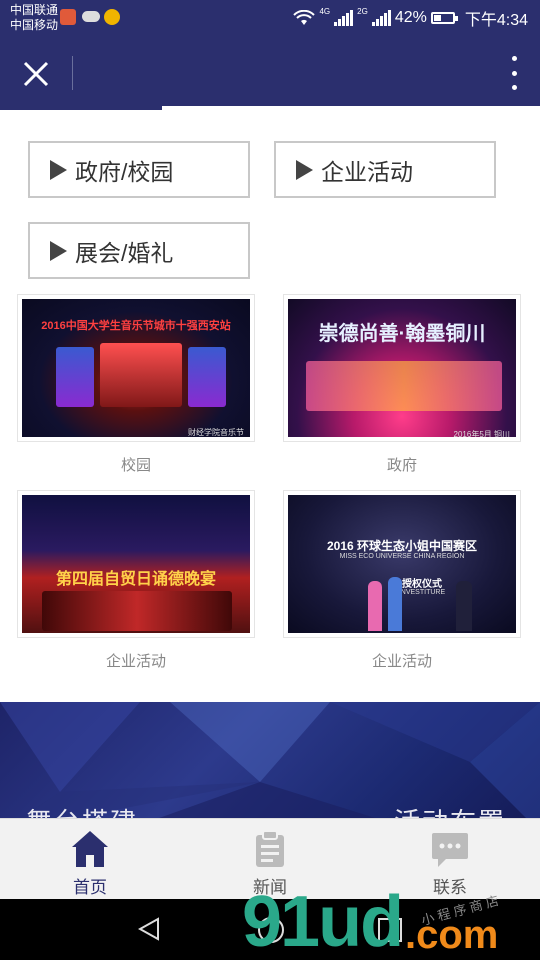  What do you see at coordinates (514, 73) in the screenshot?
I see `more-button` at bounding box center [514, 73].